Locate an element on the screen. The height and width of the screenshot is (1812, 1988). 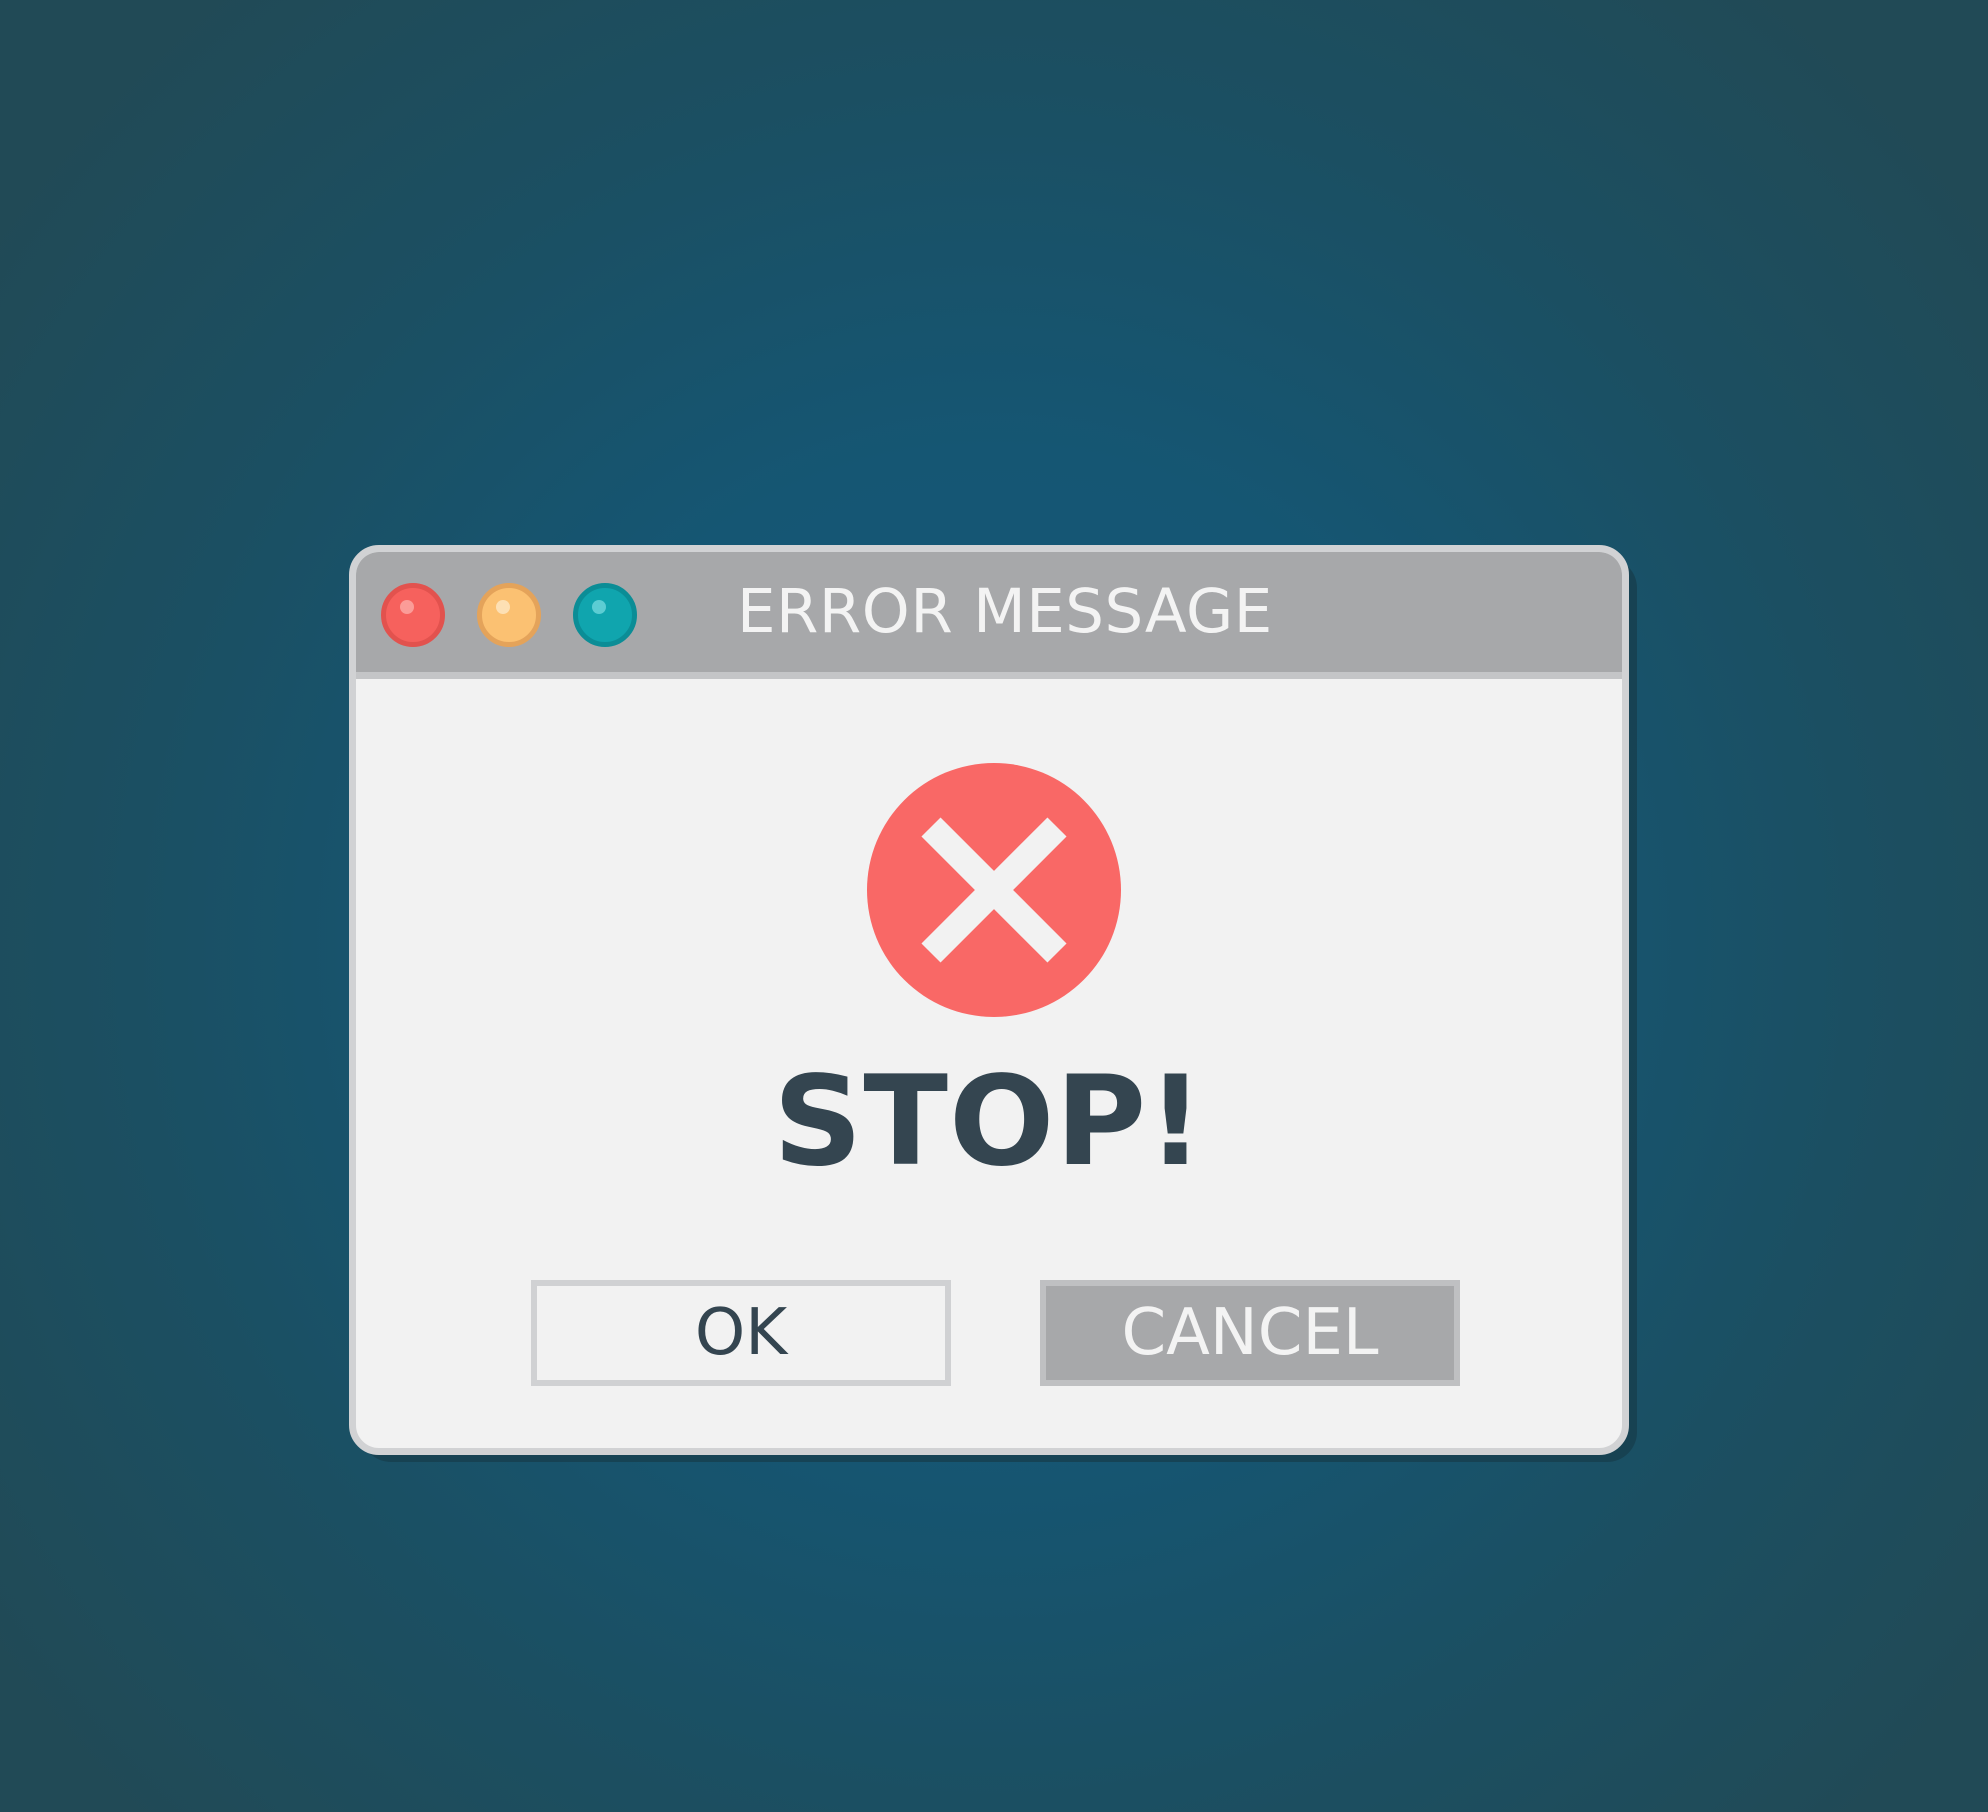
dialog-title: ERROR MESSAGE is located at coordinates (1005, 611).